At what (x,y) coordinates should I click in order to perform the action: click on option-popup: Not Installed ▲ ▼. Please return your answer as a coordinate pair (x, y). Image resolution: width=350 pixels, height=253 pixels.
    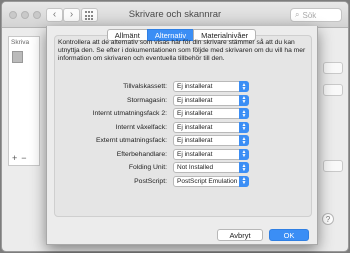
    Looking at the image, I should click on (211, 167).